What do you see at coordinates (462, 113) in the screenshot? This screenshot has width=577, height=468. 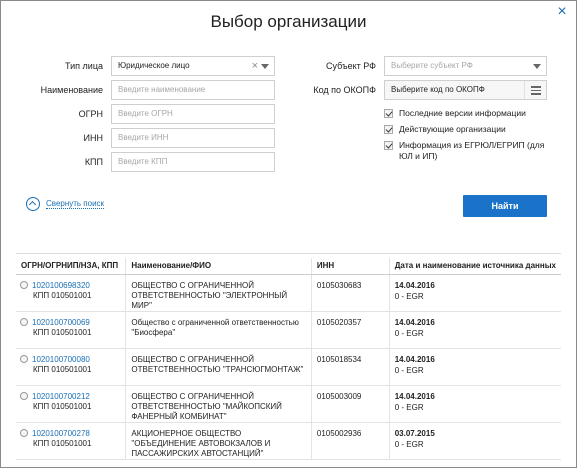 I see `checkbox-latest-versions-label: Последние версии информации` at bounding box center [462, 113].